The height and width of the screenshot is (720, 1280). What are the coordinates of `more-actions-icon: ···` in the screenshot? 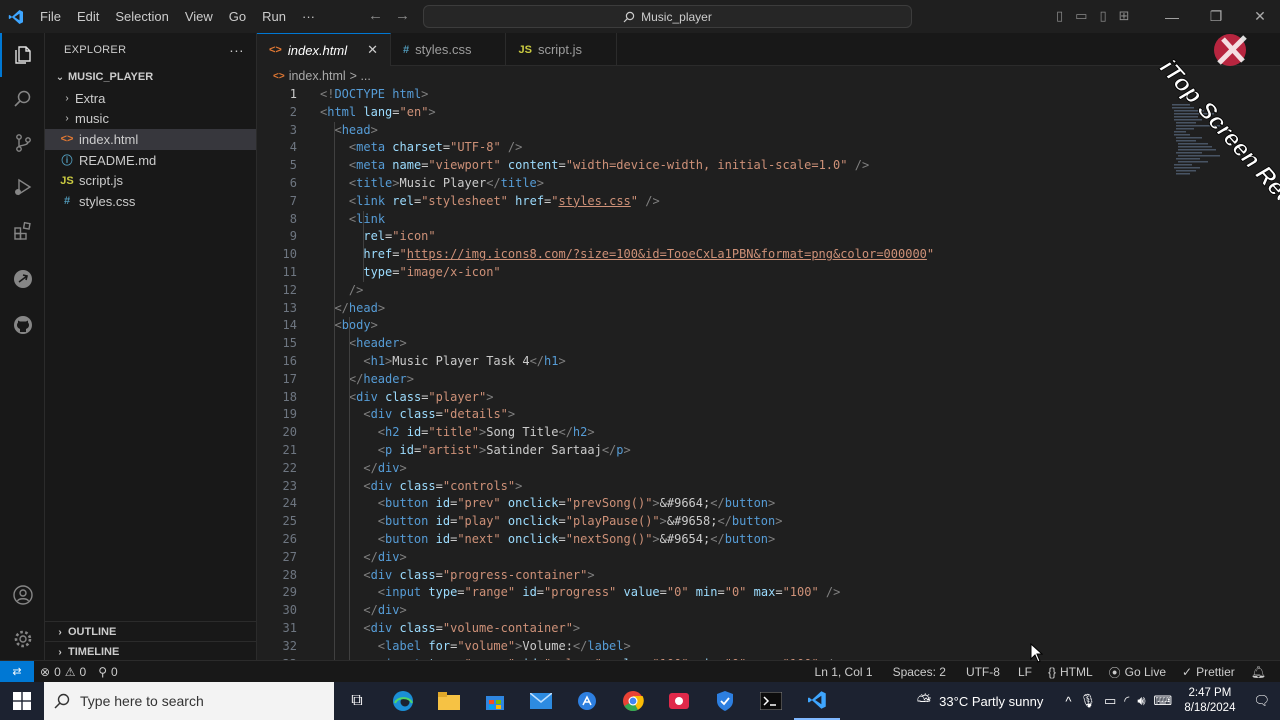 It's located at (236, 50).